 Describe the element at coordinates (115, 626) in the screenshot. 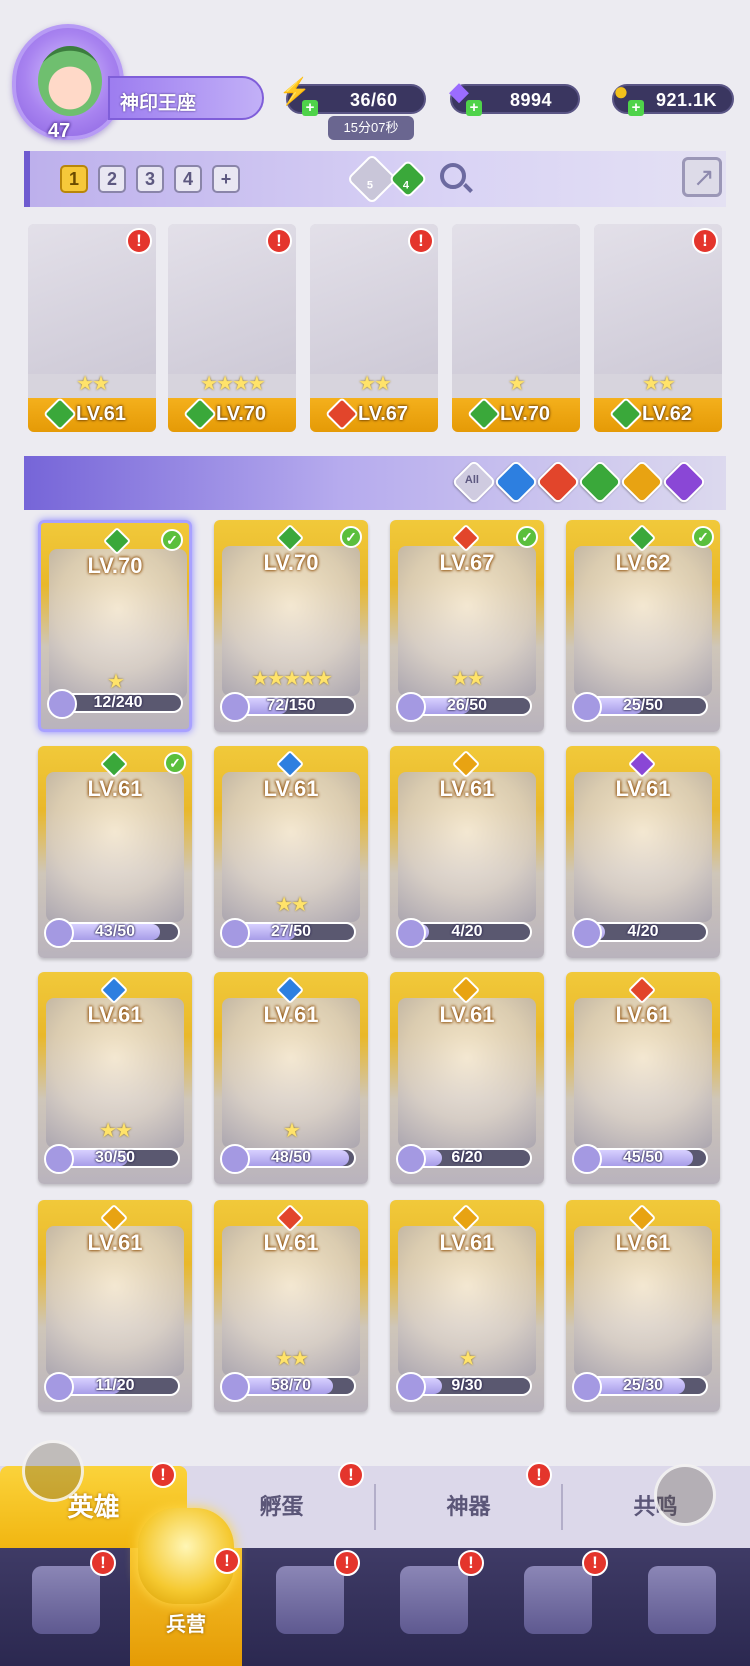

I see `hero-card: ✓ LV.70 ★ 12/240` at that location.